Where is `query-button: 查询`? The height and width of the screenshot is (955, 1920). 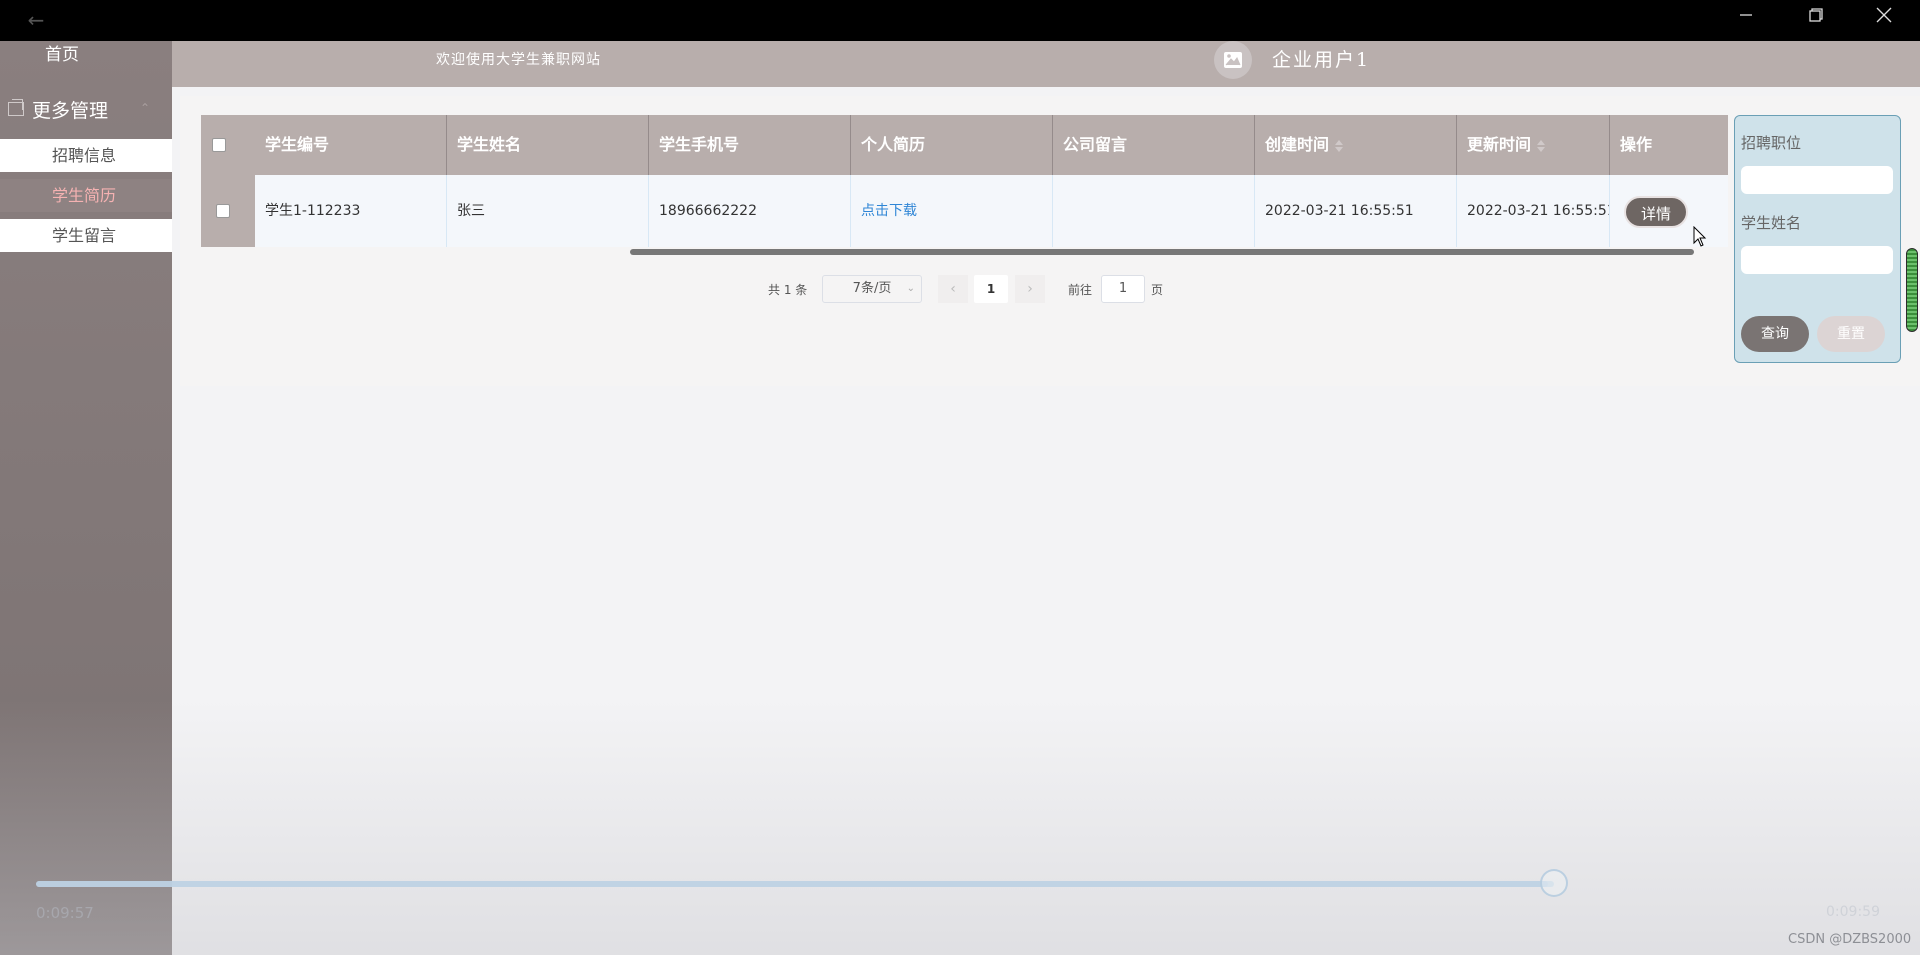
query-button: 查询 is located at coordinates (1775, 334).